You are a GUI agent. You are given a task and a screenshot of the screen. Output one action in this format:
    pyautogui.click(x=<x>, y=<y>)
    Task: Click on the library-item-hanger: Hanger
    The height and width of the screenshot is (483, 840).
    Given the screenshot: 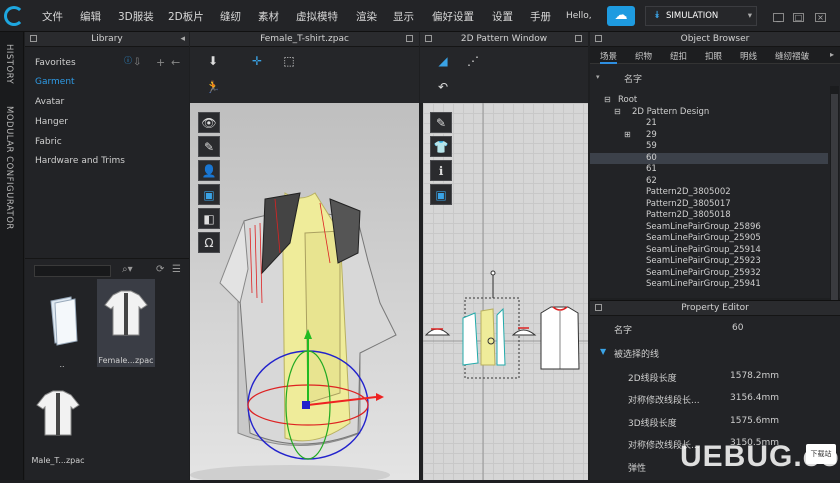 What is the action you would take?
    pyautogui.click(x=51, y=122)
    